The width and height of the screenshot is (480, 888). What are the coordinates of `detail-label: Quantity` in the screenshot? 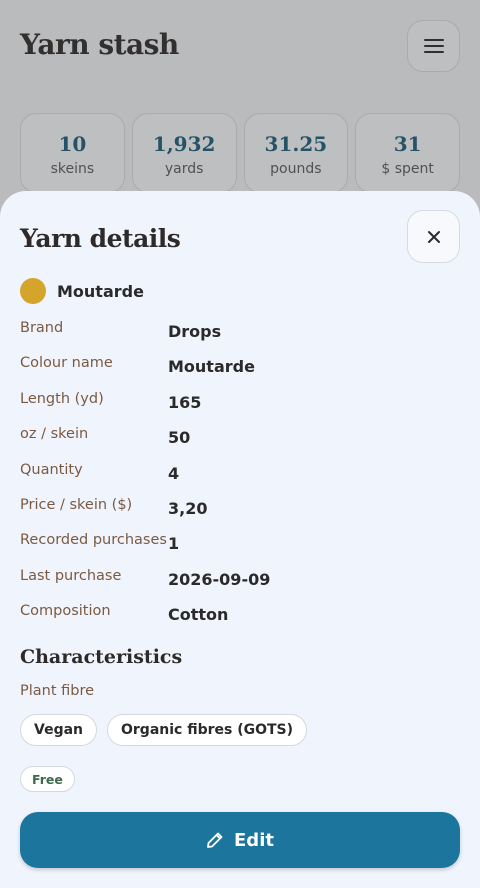 It's located at (51, 469).